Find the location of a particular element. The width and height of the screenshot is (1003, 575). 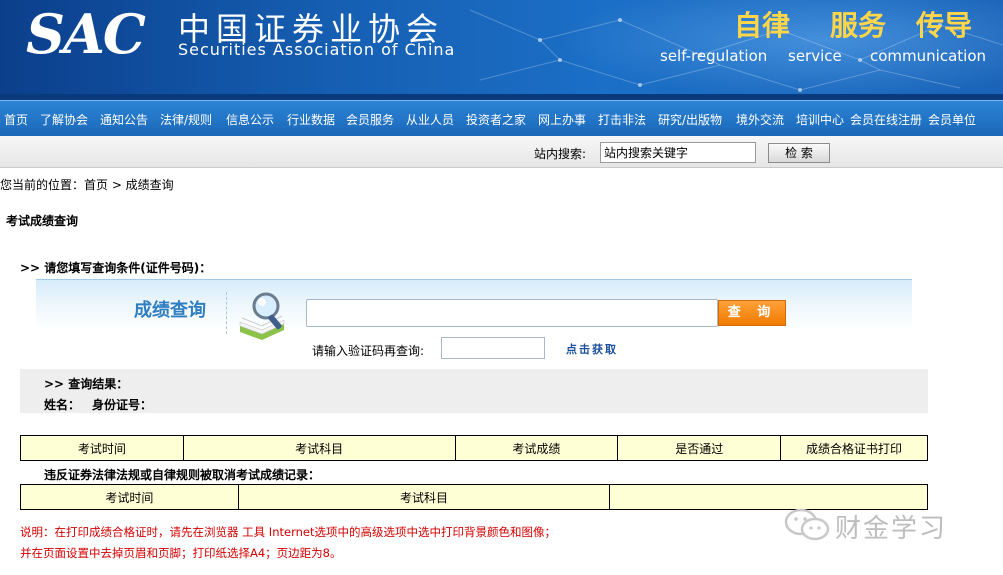

slogan-cn: 服务 is located at coordinates (858, 25).